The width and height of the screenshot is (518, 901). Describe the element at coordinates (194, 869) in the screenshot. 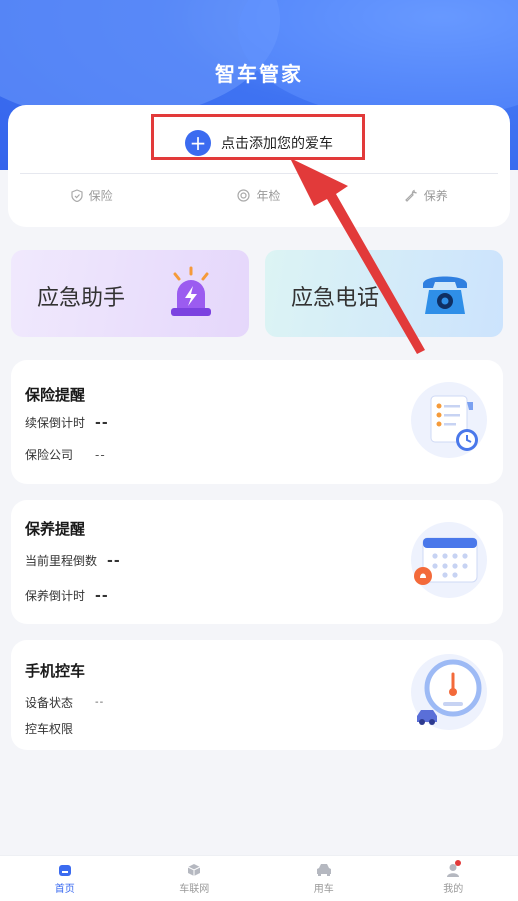

I see `cube-icon` at that location.